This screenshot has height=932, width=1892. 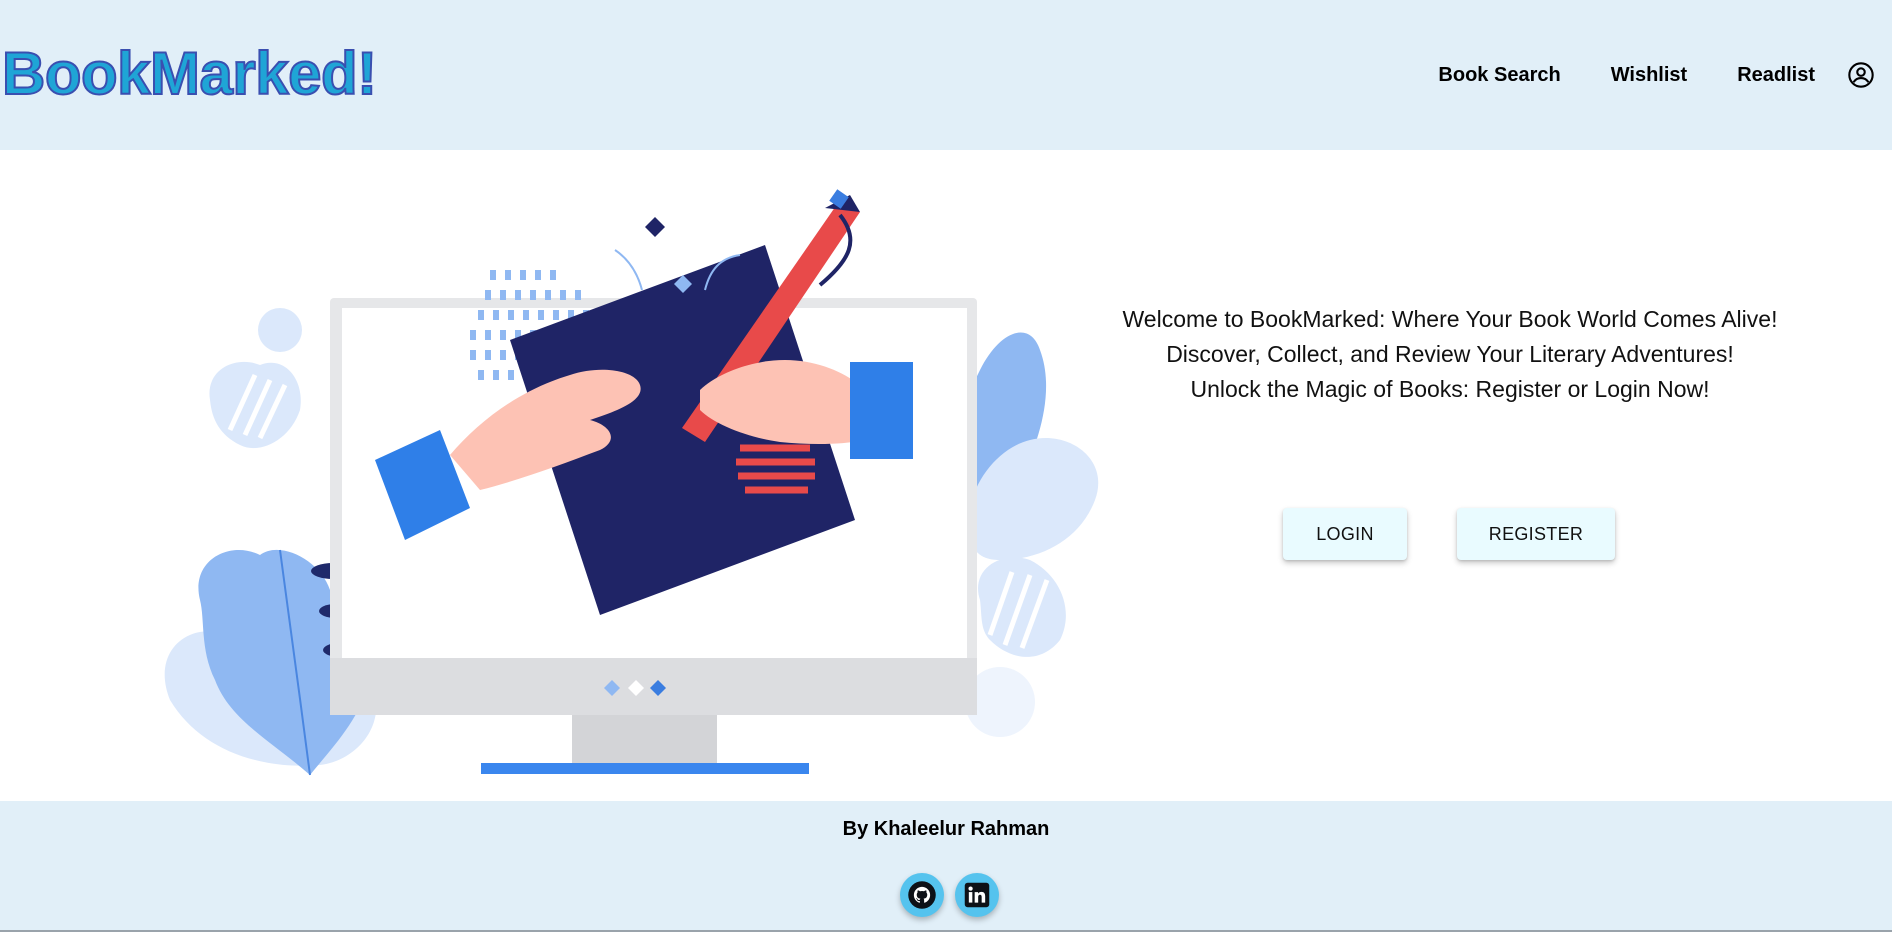 I want to click on nav-wishlist: Wishlist, so click(x=1649, y=75).